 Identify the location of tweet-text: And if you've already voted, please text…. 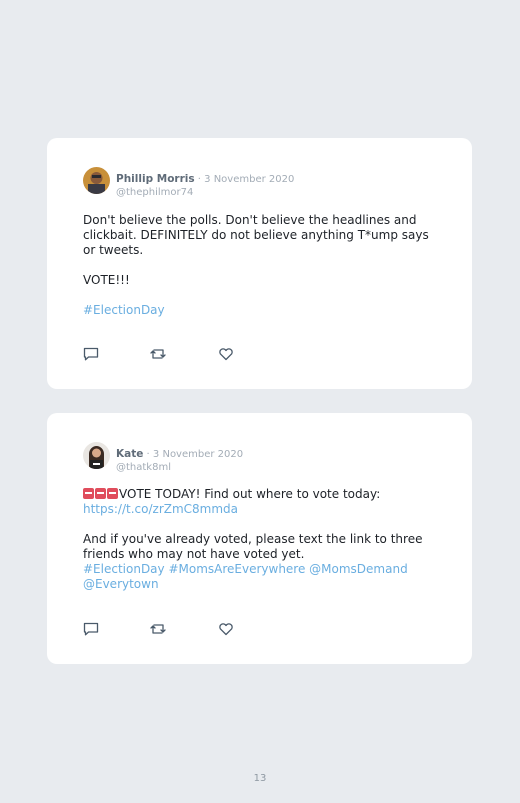
(253, 546).